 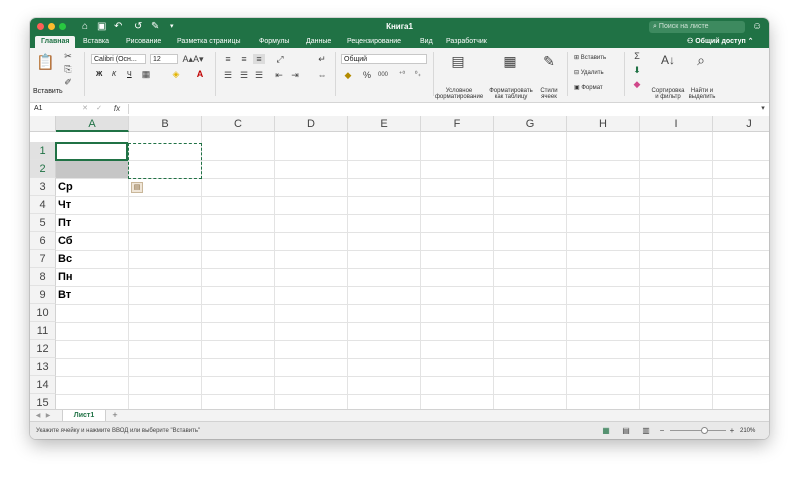 What do you see at coordinates (384, 124) in the screenshot?
I see `column-header-e: E` at bounding box center [384, 124].